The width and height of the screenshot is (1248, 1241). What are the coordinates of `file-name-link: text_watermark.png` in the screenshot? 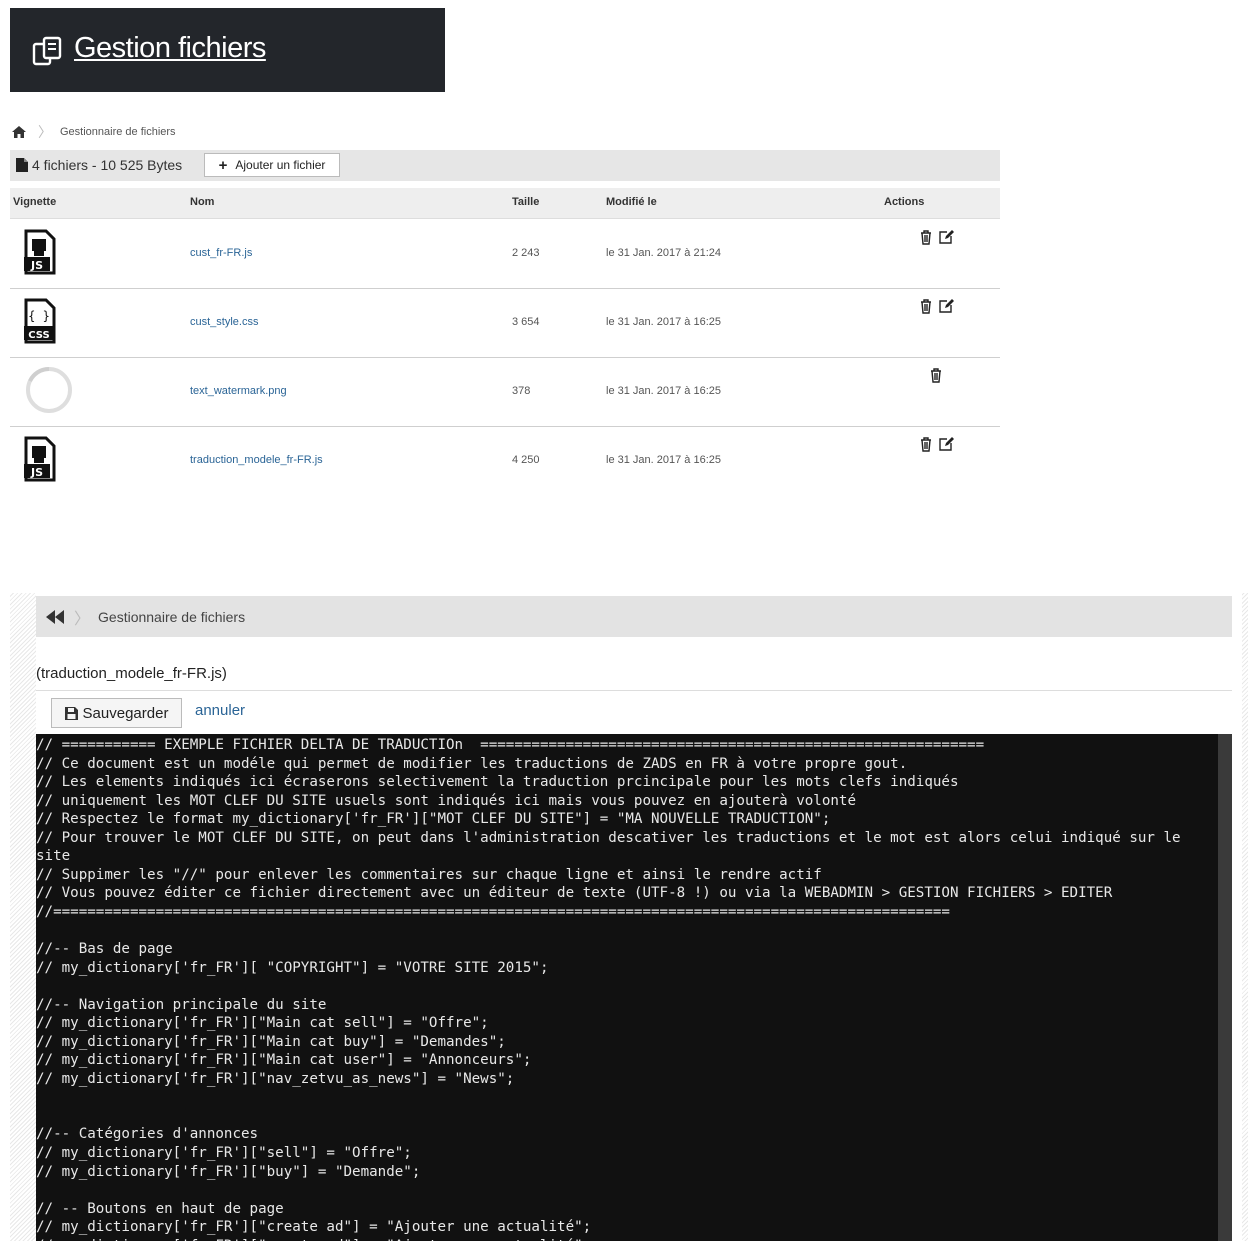 It's located at (238, 391).